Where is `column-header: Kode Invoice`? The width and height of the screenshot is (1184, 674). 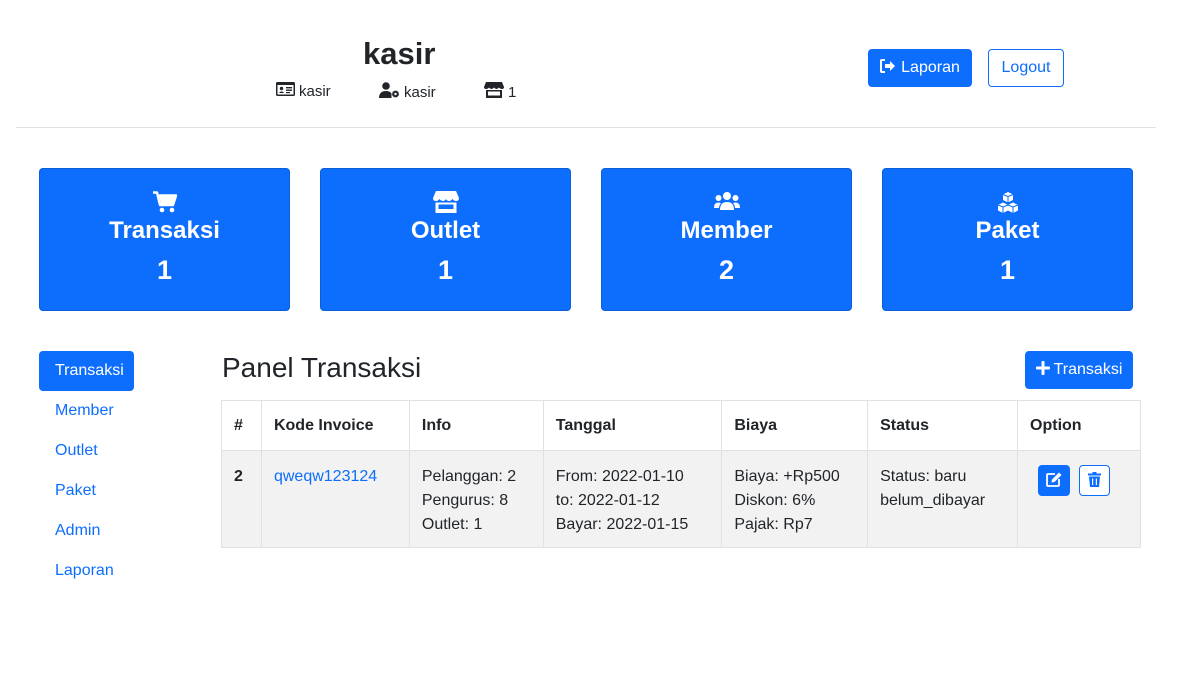 column-header: Kode Invoice is located at coordinates (335, 425).